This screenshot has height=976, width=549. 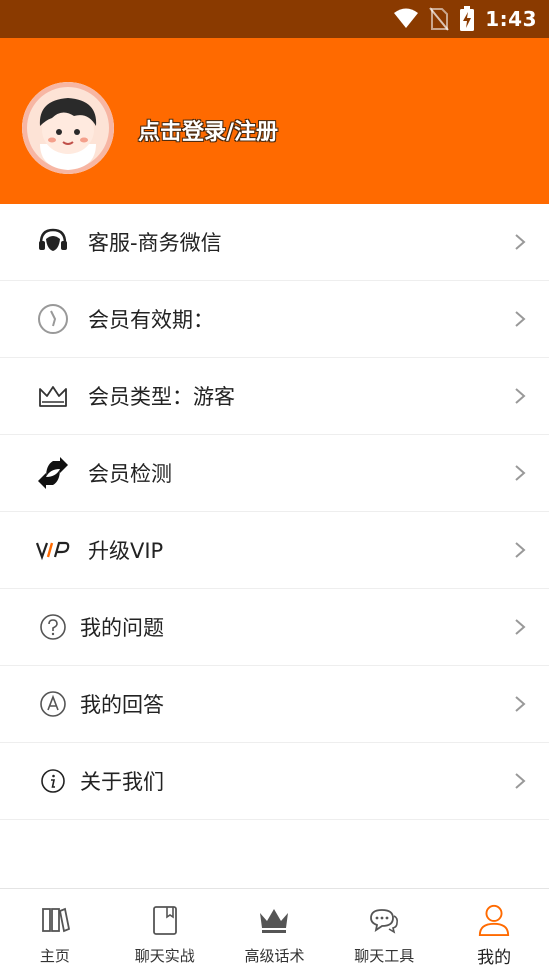 I want to click on menu-item-membership-validity: 会员有效期：, so click(x=274, y=319).